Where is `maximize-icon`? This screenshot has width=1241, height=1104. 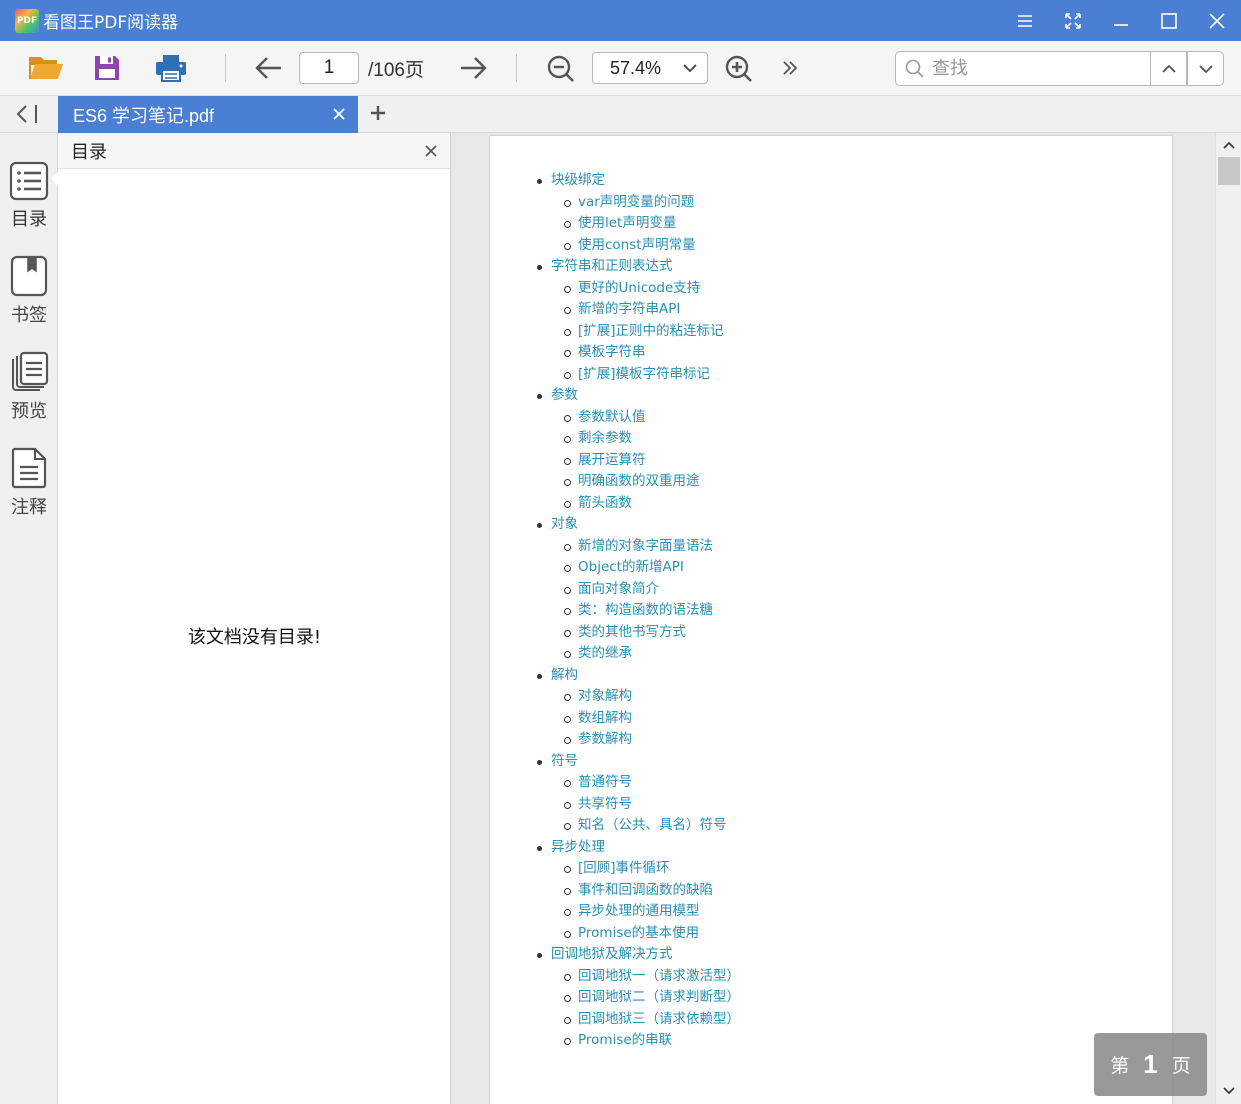 maximize-icon is located at coordinates (1169, 20).